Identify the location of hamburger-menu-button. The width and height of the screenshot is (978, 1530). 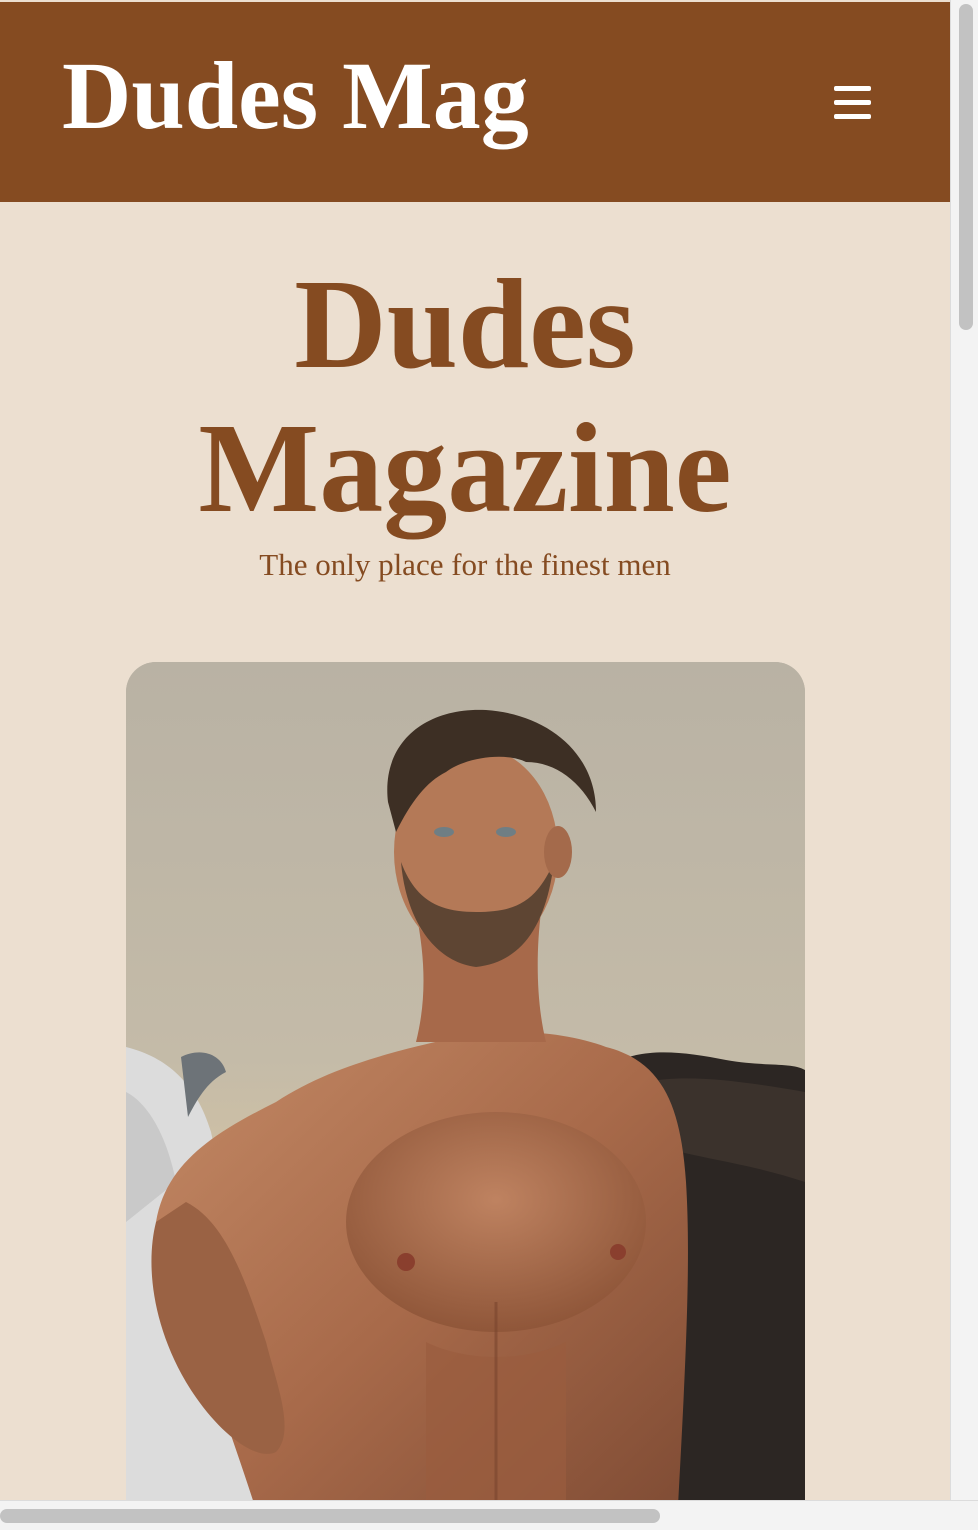
(852, 103).